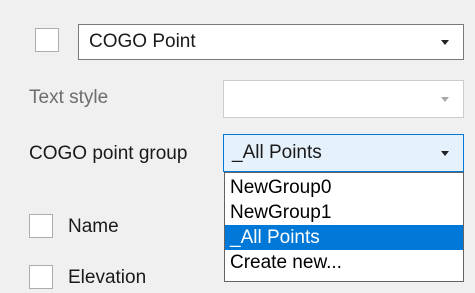 This screenshot has height=293, width=475. Describe the element at coordinates (47, 40) in the screenshot. I see `top-checkbox` at that location.